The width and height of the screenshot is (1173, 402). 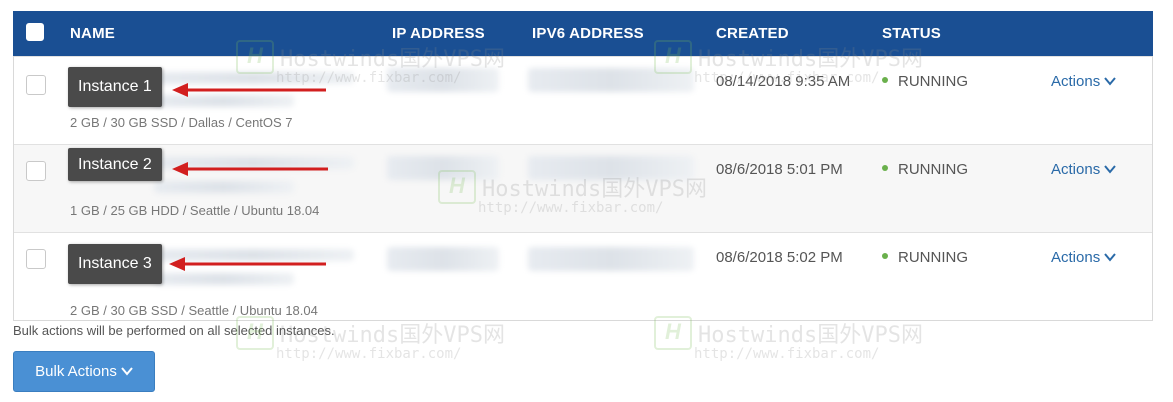 I want to click on bulk-actions-button: Bulk Actions, so click(x=84, y=371).